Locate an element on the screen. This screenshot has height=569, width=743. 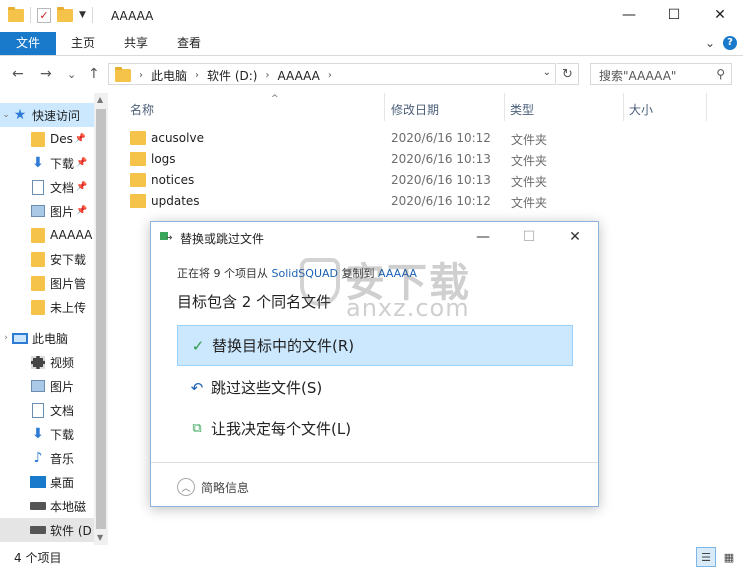
help-icon: ? is located at coordinates (730, 43).